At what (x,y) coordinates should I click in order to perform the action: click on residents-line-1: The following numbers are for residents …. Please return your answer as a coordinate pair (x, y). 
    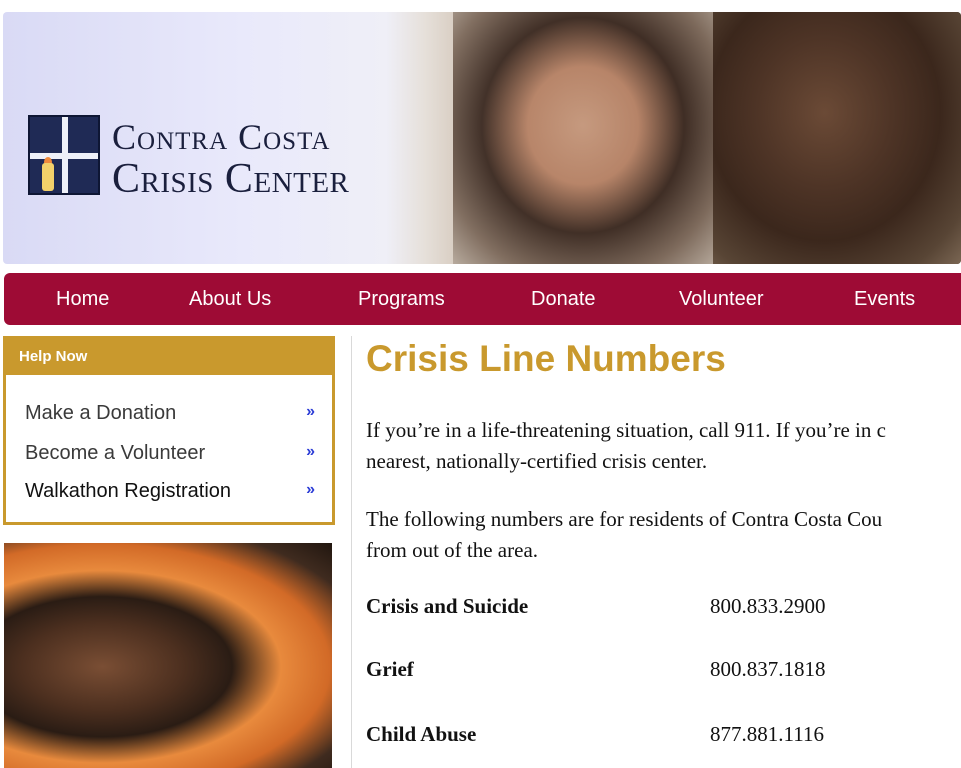
    Looking at the image, I should click on (624, 519).